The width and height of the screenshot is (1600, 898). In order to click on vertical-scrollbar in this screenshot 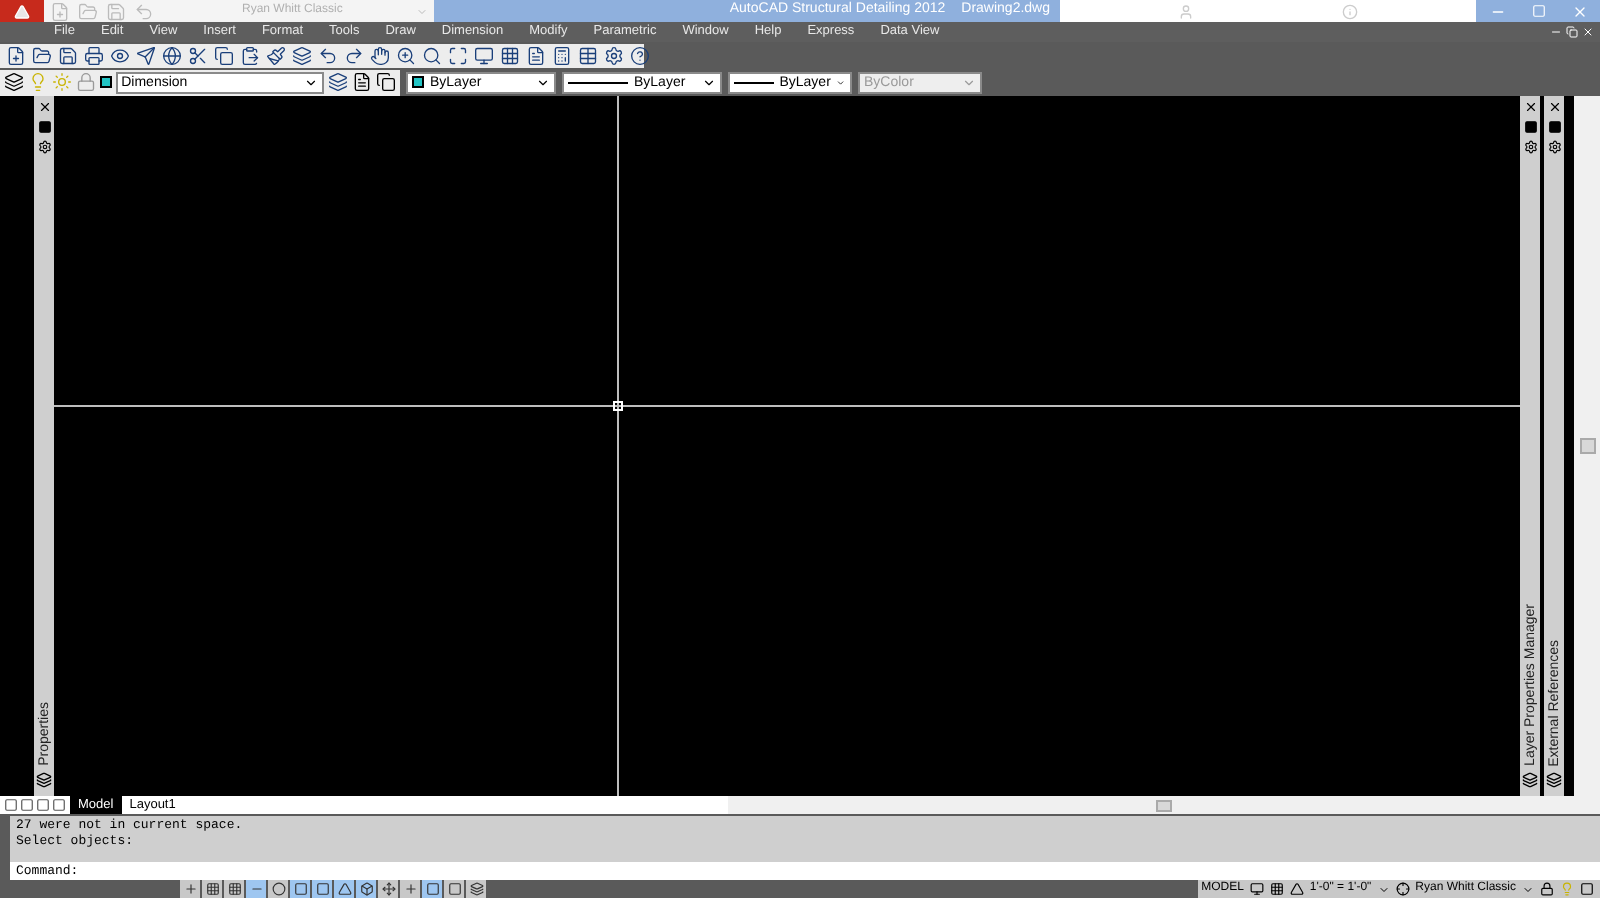, I will do `click(1587, 446)`.